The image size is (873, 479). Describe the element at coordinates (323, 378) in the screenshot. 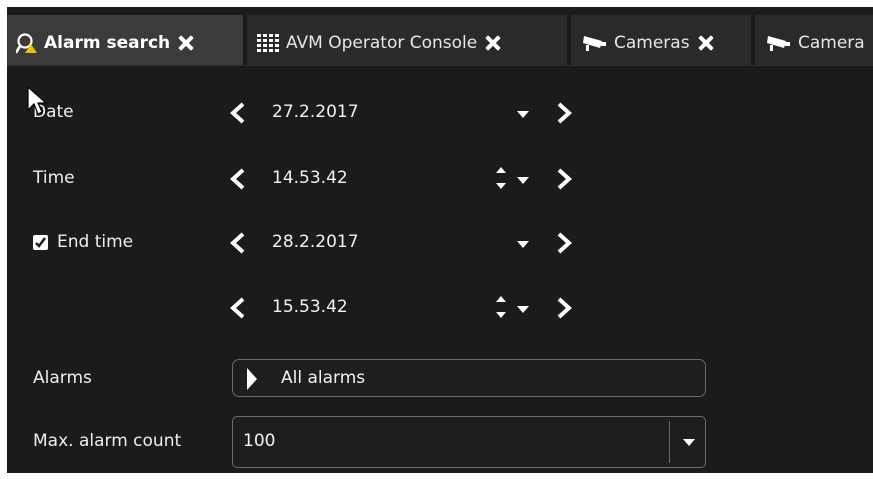

I see `alarms-value: All alarms` at that location.